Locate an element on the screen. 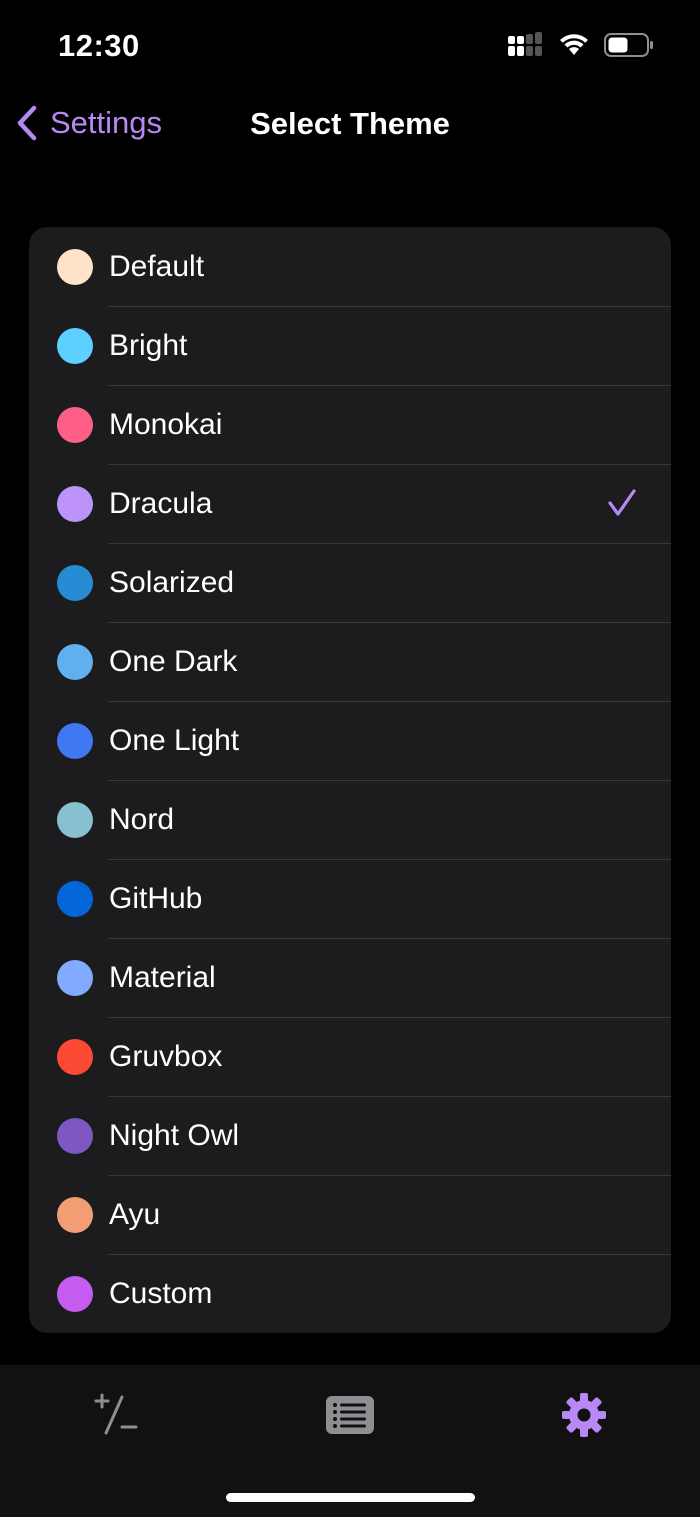  theme-label: Custom is located at coordinates (161, 1293).